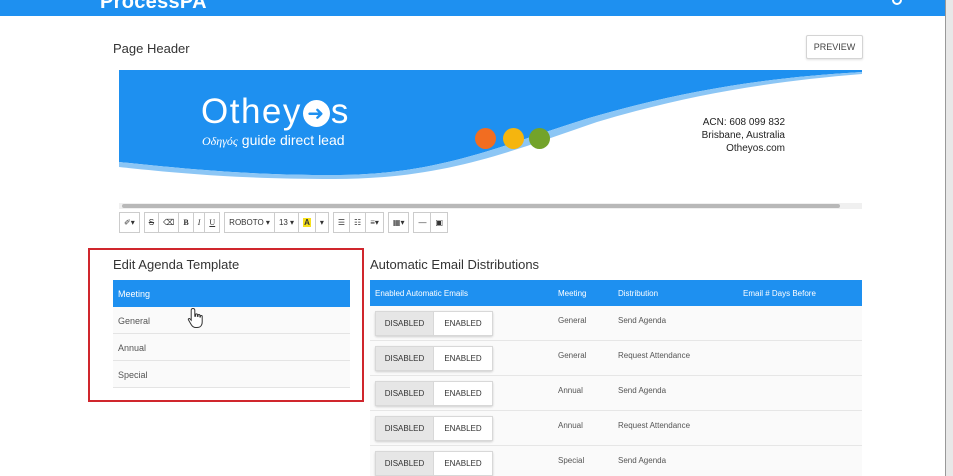 The image size is (953, 476). Describe the element at coordinates (455, 264) in the screenshot. I see `email-distributions-title: Automatic Email Distributions` at that location.